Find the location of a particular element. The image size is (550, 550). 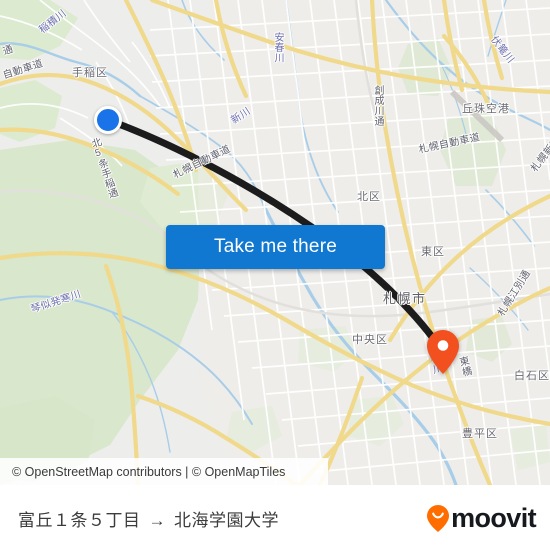

moovit-wordmark: moovit is located at coordinates (494, 517).